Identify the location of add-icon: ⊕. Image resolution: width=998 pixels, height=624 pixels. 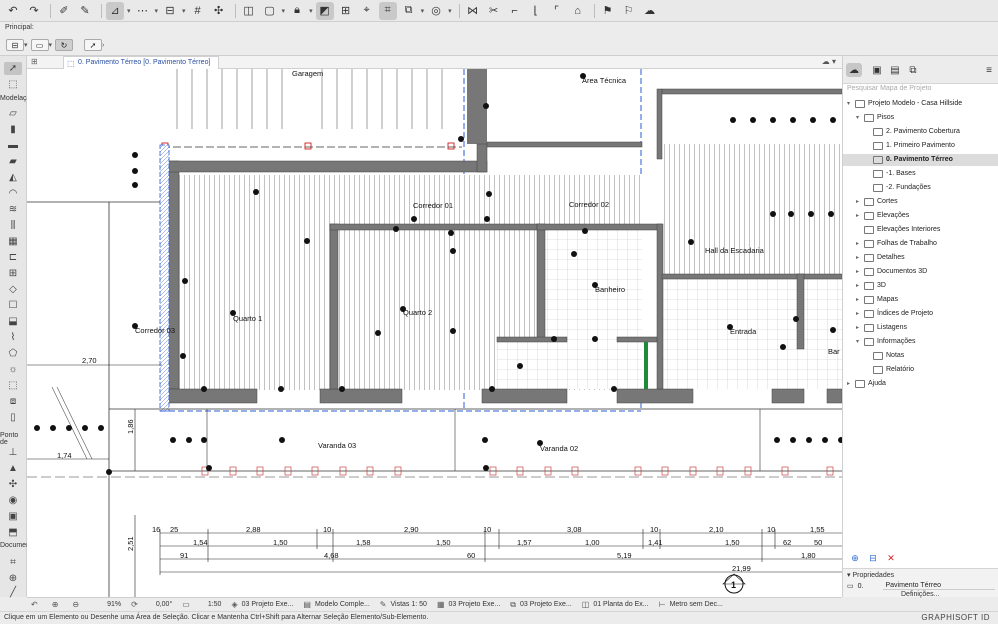
(855, 558).